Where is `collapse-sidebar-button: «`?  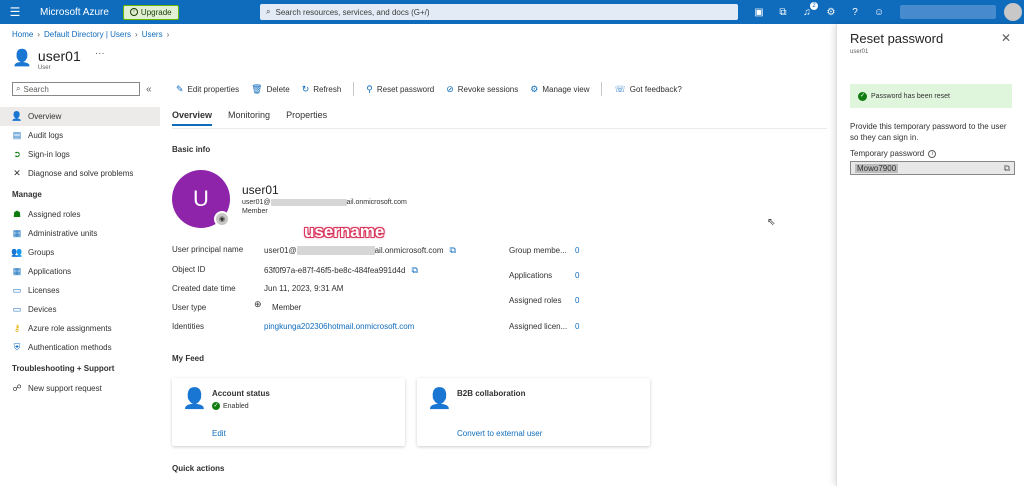
collapse-sidebar-button: « is located at coordinates (149, 89).